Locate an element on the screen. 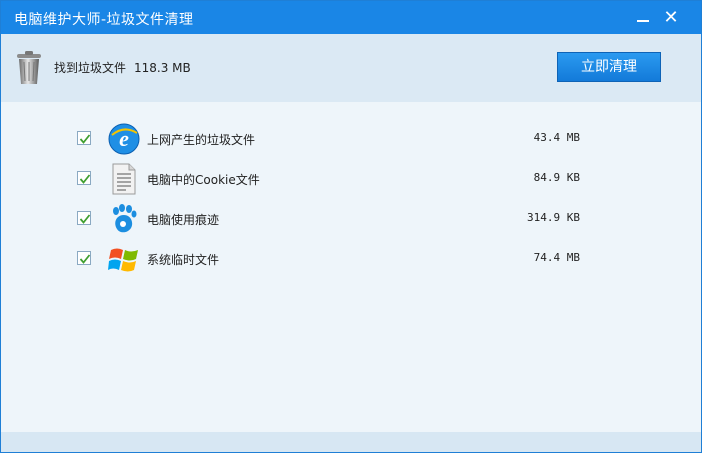  found-size: 118.3 MB is located at coordinates (162, 68).